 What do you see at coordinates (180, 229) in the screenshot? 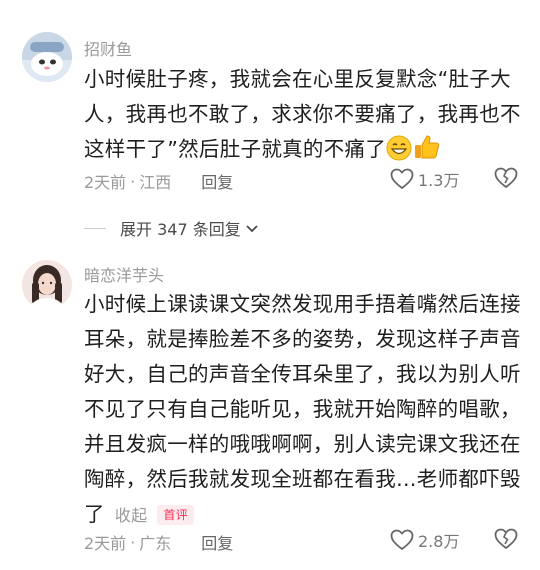
I see `expand-replies-label: 展开 347 条回复` at bounding box center [180, 229].